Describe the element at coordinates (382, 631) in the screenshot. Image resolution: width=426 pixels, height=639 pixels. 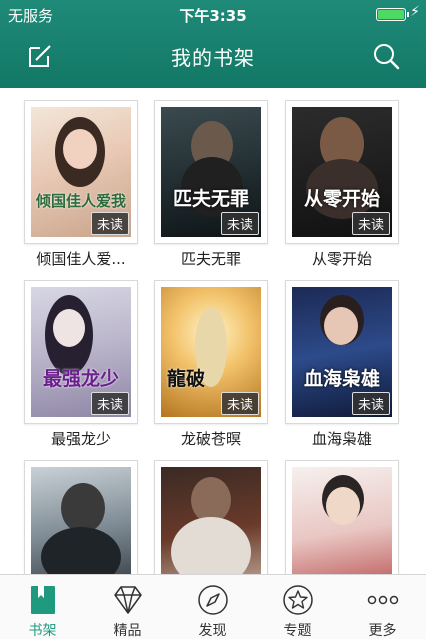
I see `tab-label: 更多` at that location.